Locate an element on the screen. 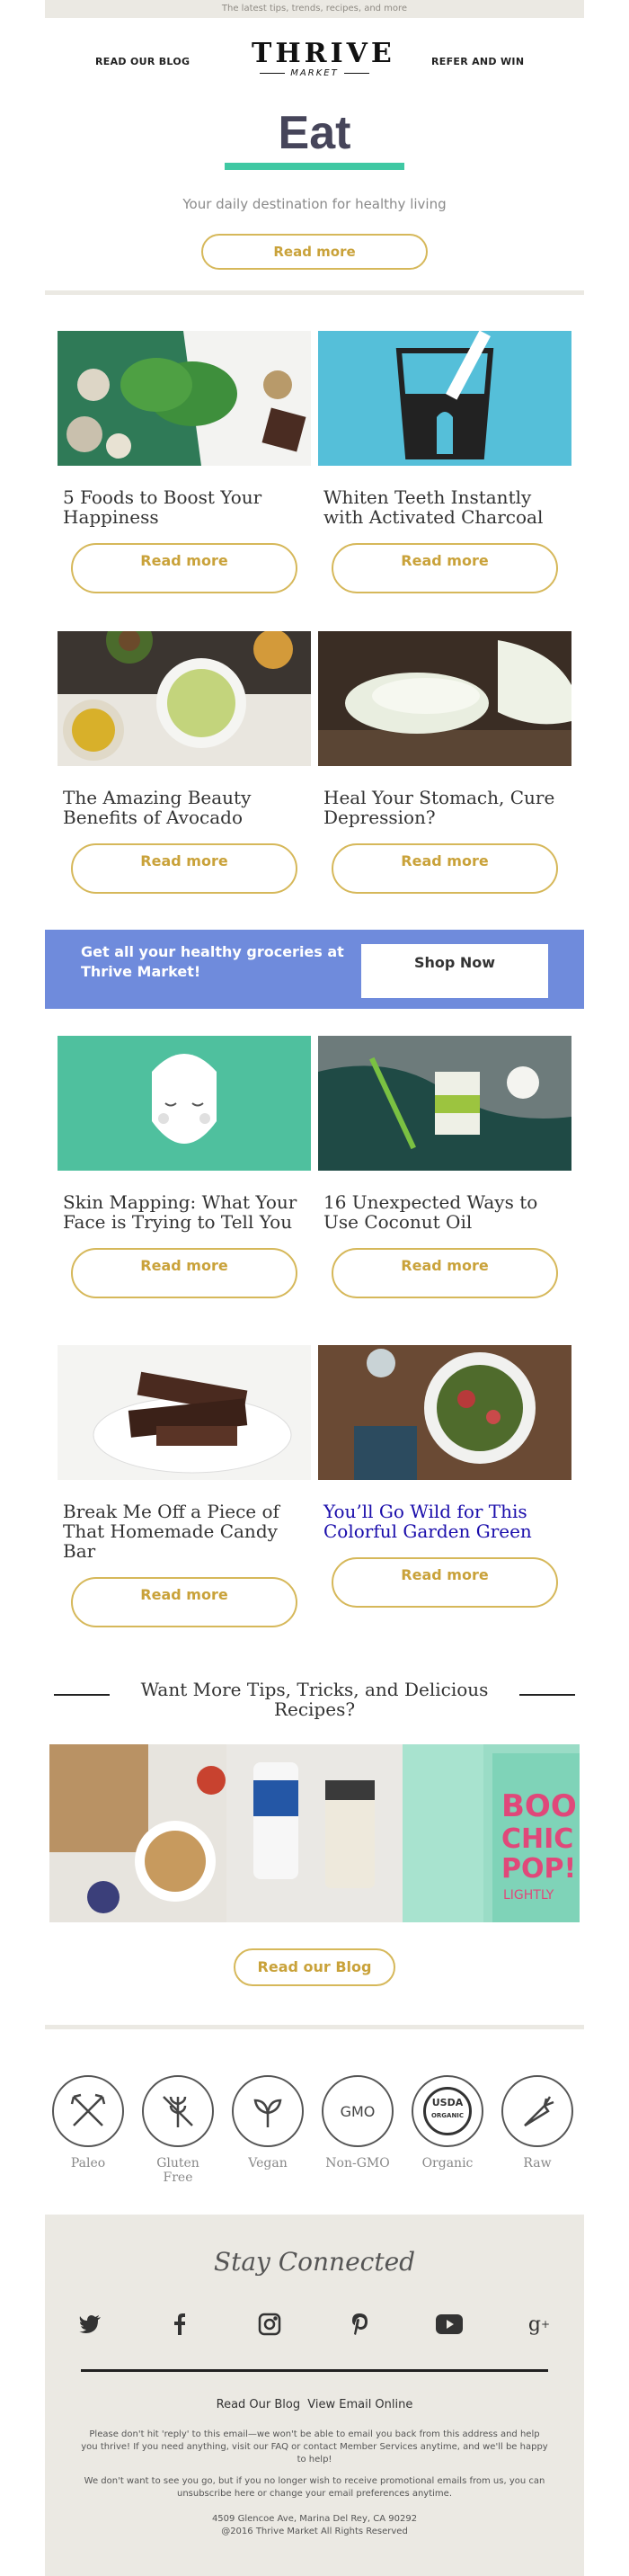  view-email-online-link: View Email Online is located at coordinates (359, 2405).